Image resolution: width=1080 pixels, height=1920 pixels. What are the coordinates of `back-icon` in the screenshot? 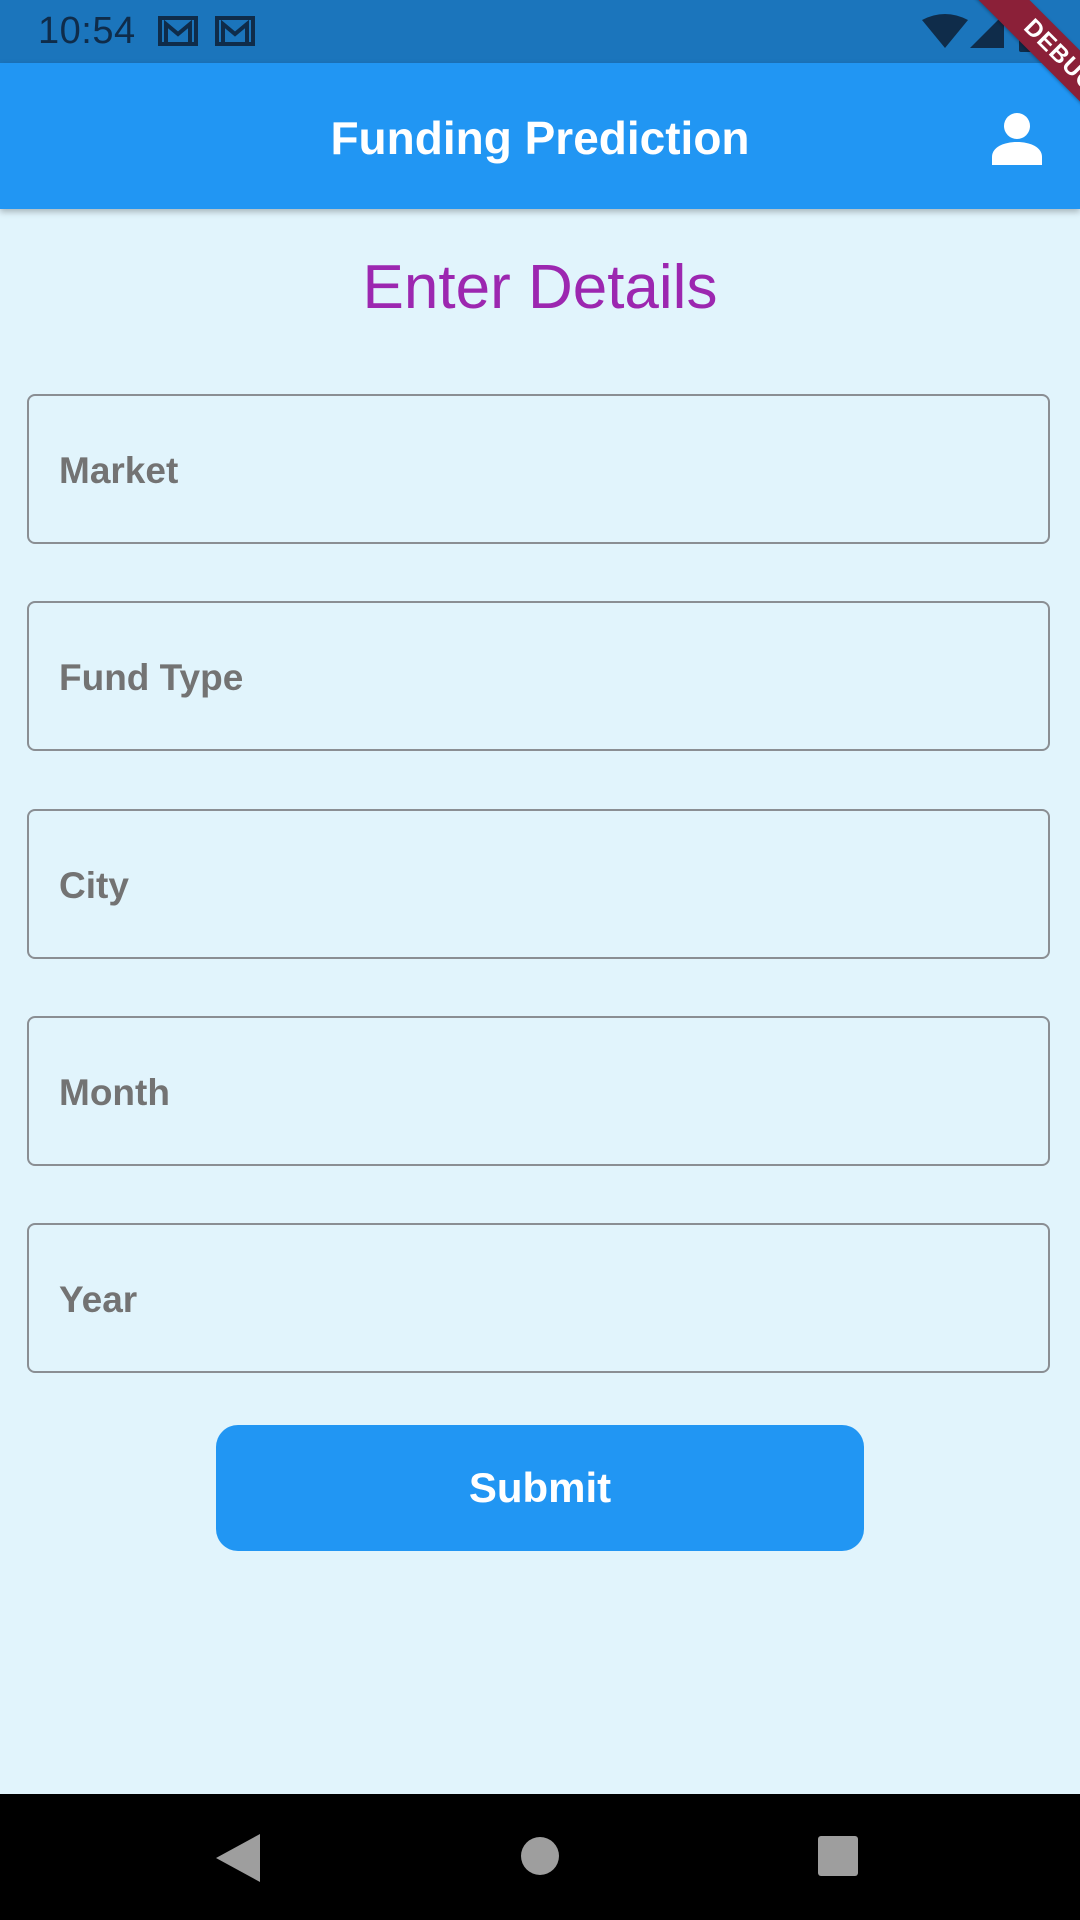 It's located at (238, 1858).